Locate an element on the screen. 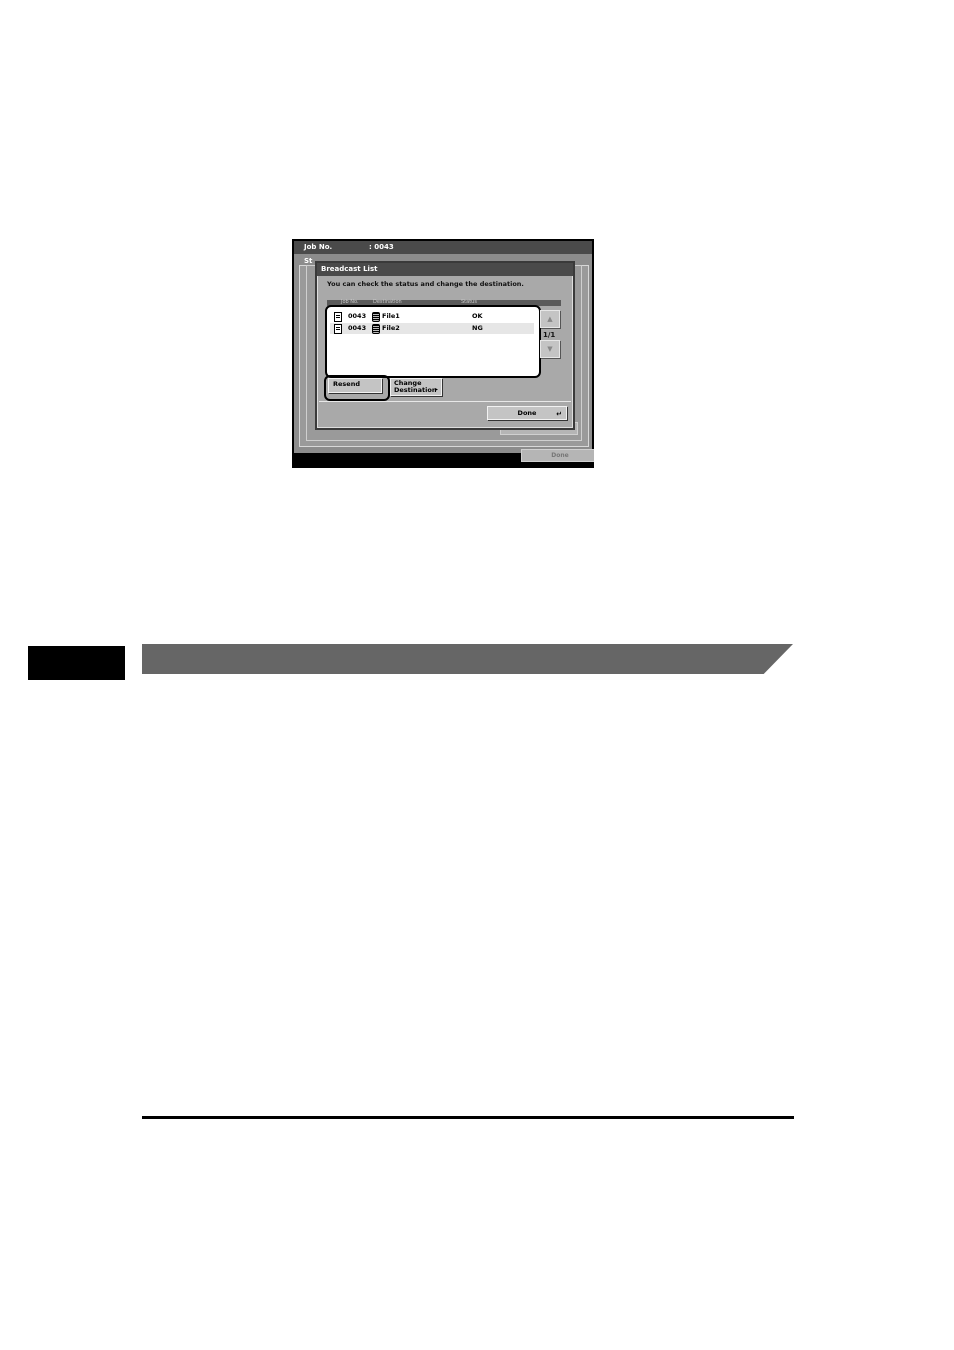 This screenshot has width=954, height=1350. divider is located at coordinates (445, 401).